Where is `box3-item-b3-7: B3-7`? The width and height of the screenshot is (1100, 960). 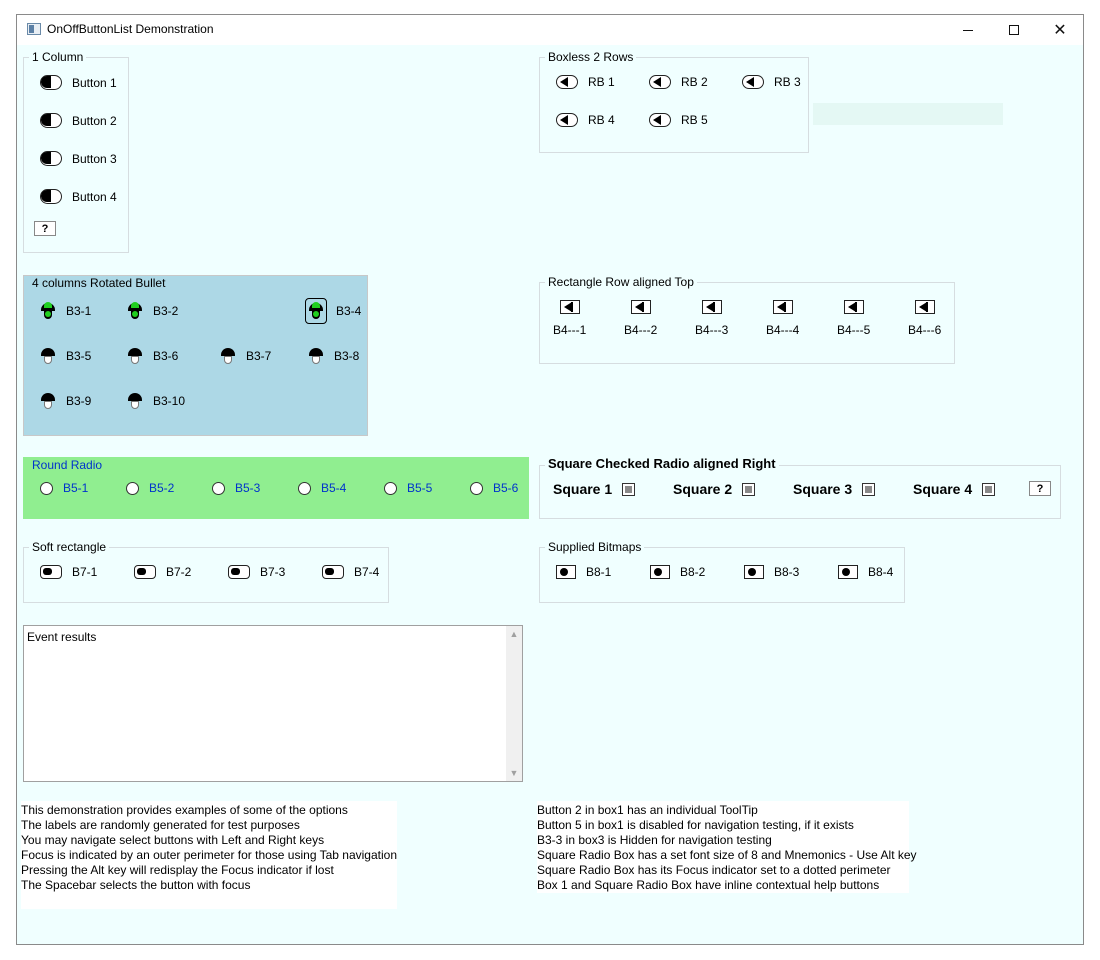 box3-item-b3-7: B3-7 is located at coordinates (245, 356).